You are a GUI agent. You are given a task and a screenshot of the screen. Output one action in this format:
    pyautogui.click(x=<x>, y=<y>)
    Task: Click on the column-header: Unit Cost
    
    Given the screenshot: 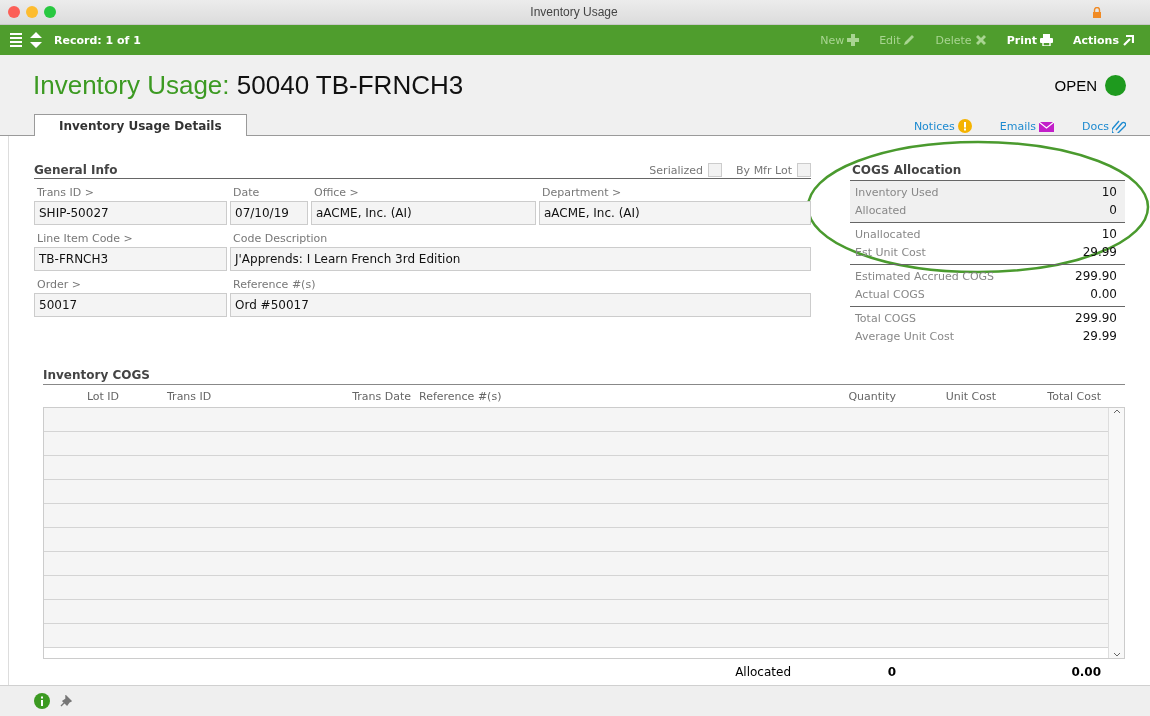 What is the action you would take?
    pyautogui.click(x=970, y=396)
    